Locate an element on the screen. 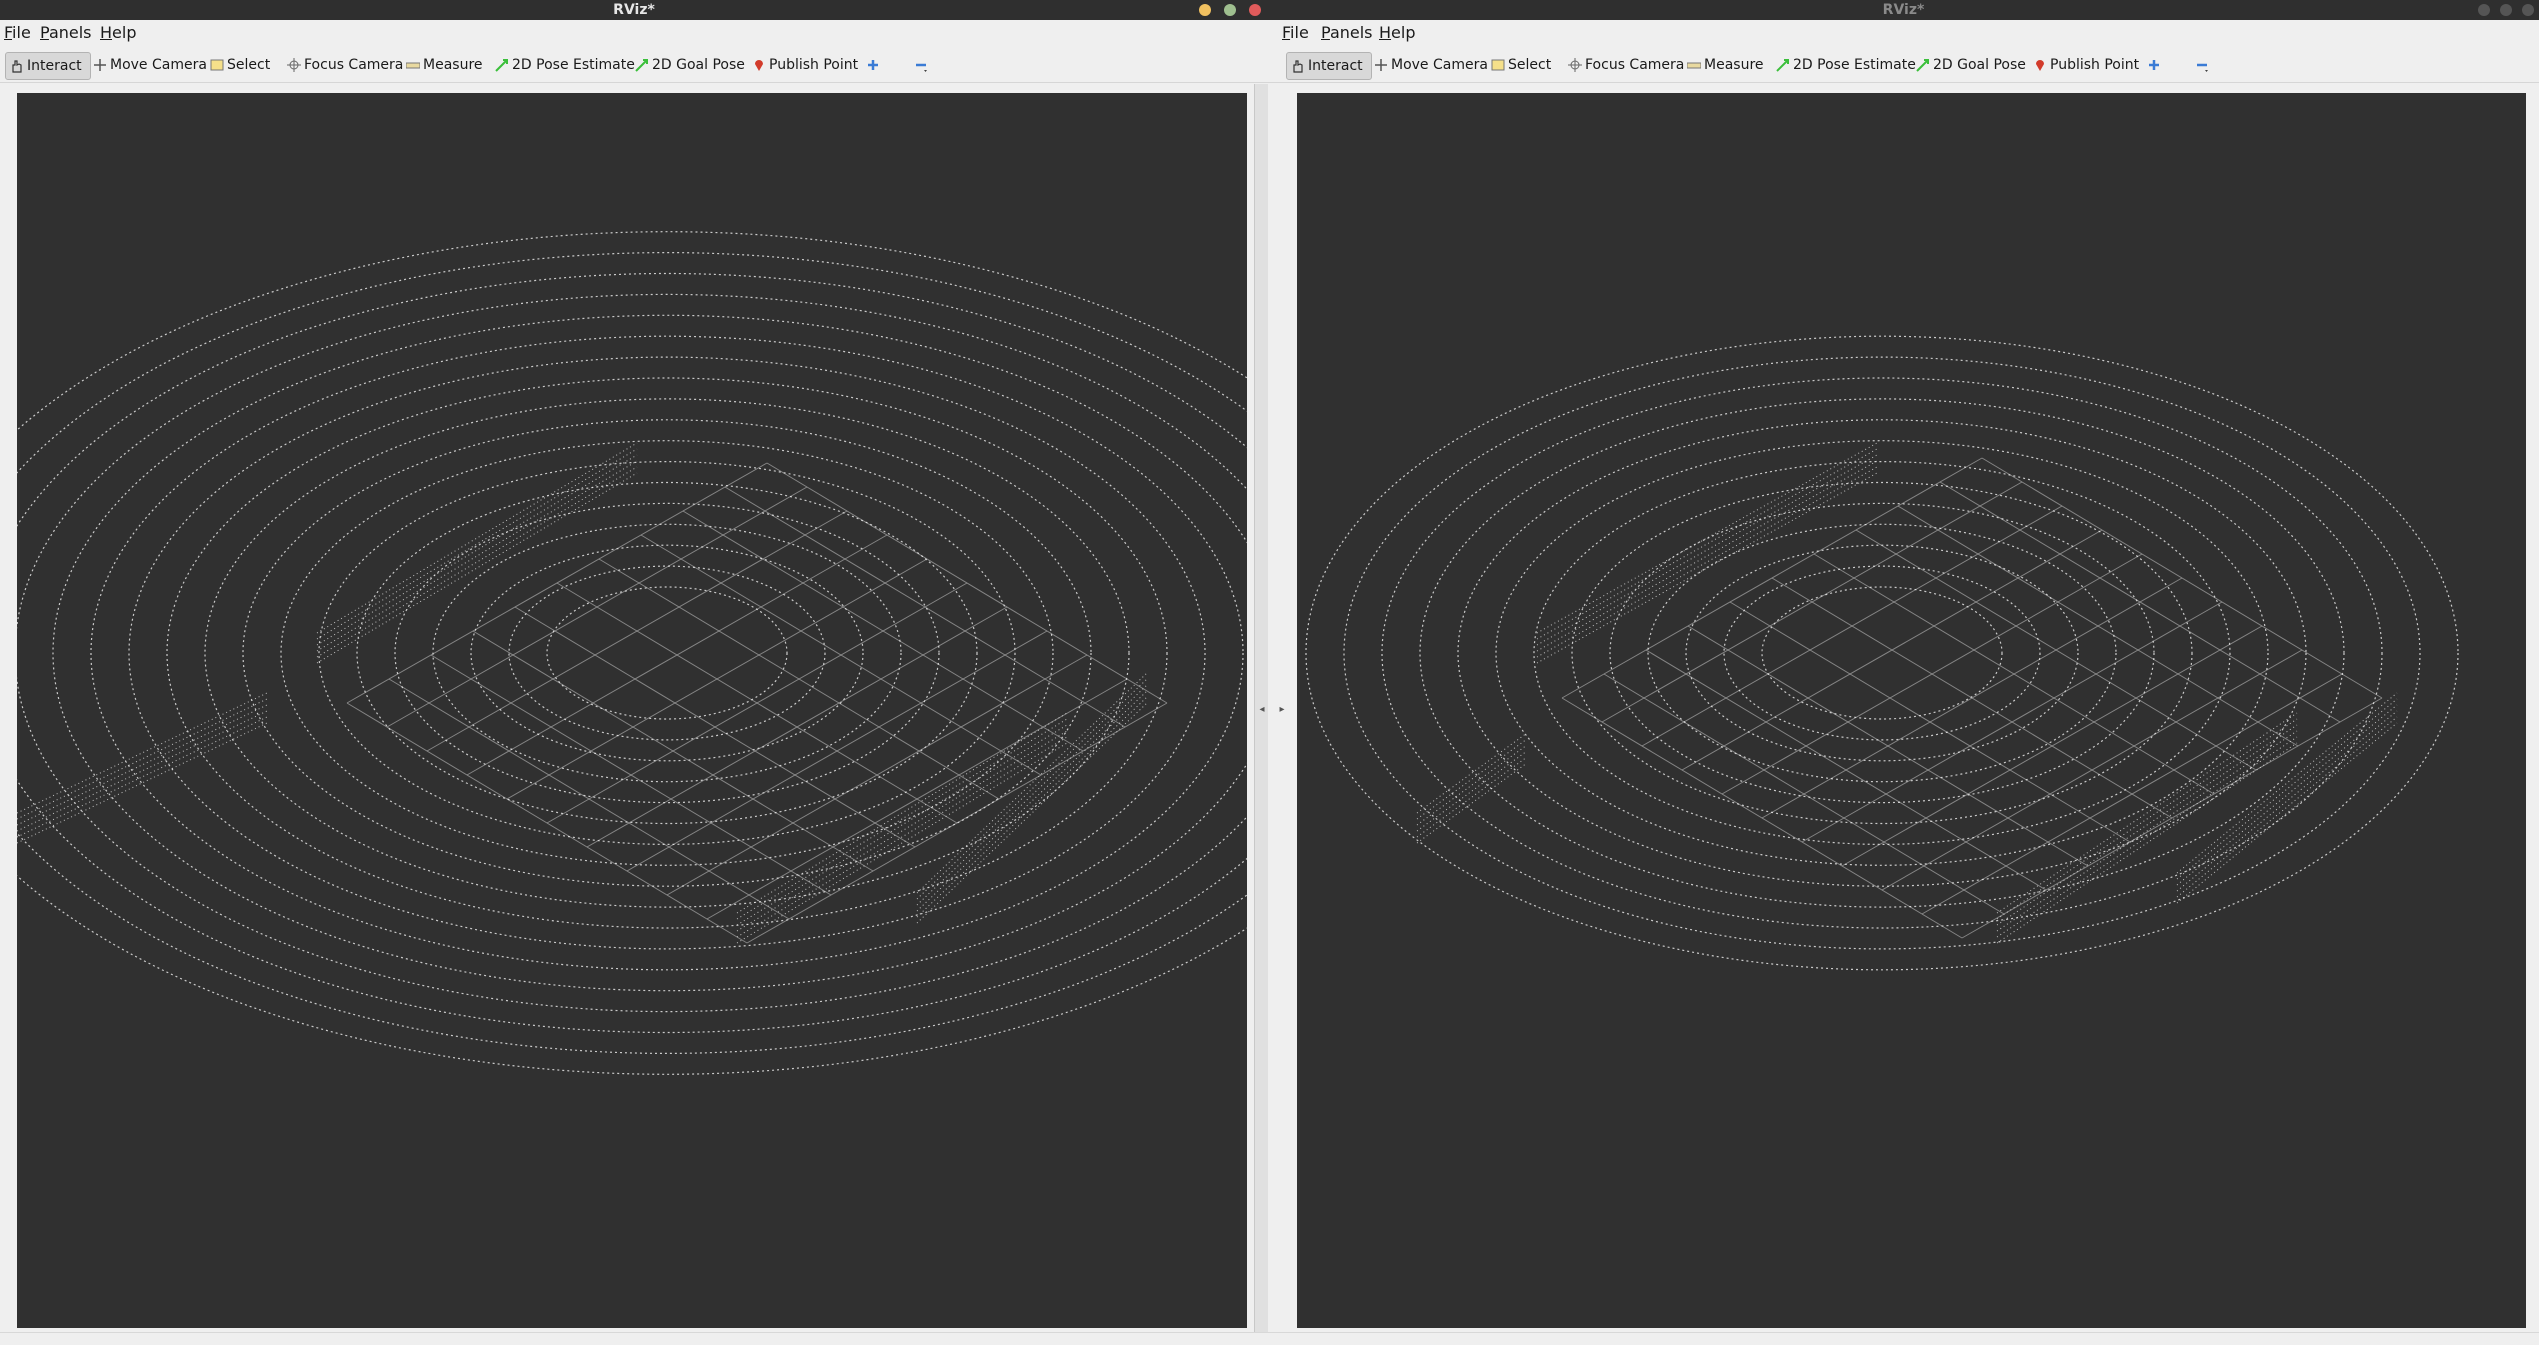  collapse-arrow-icon: ◂ is located at coordinates (1261, 709).